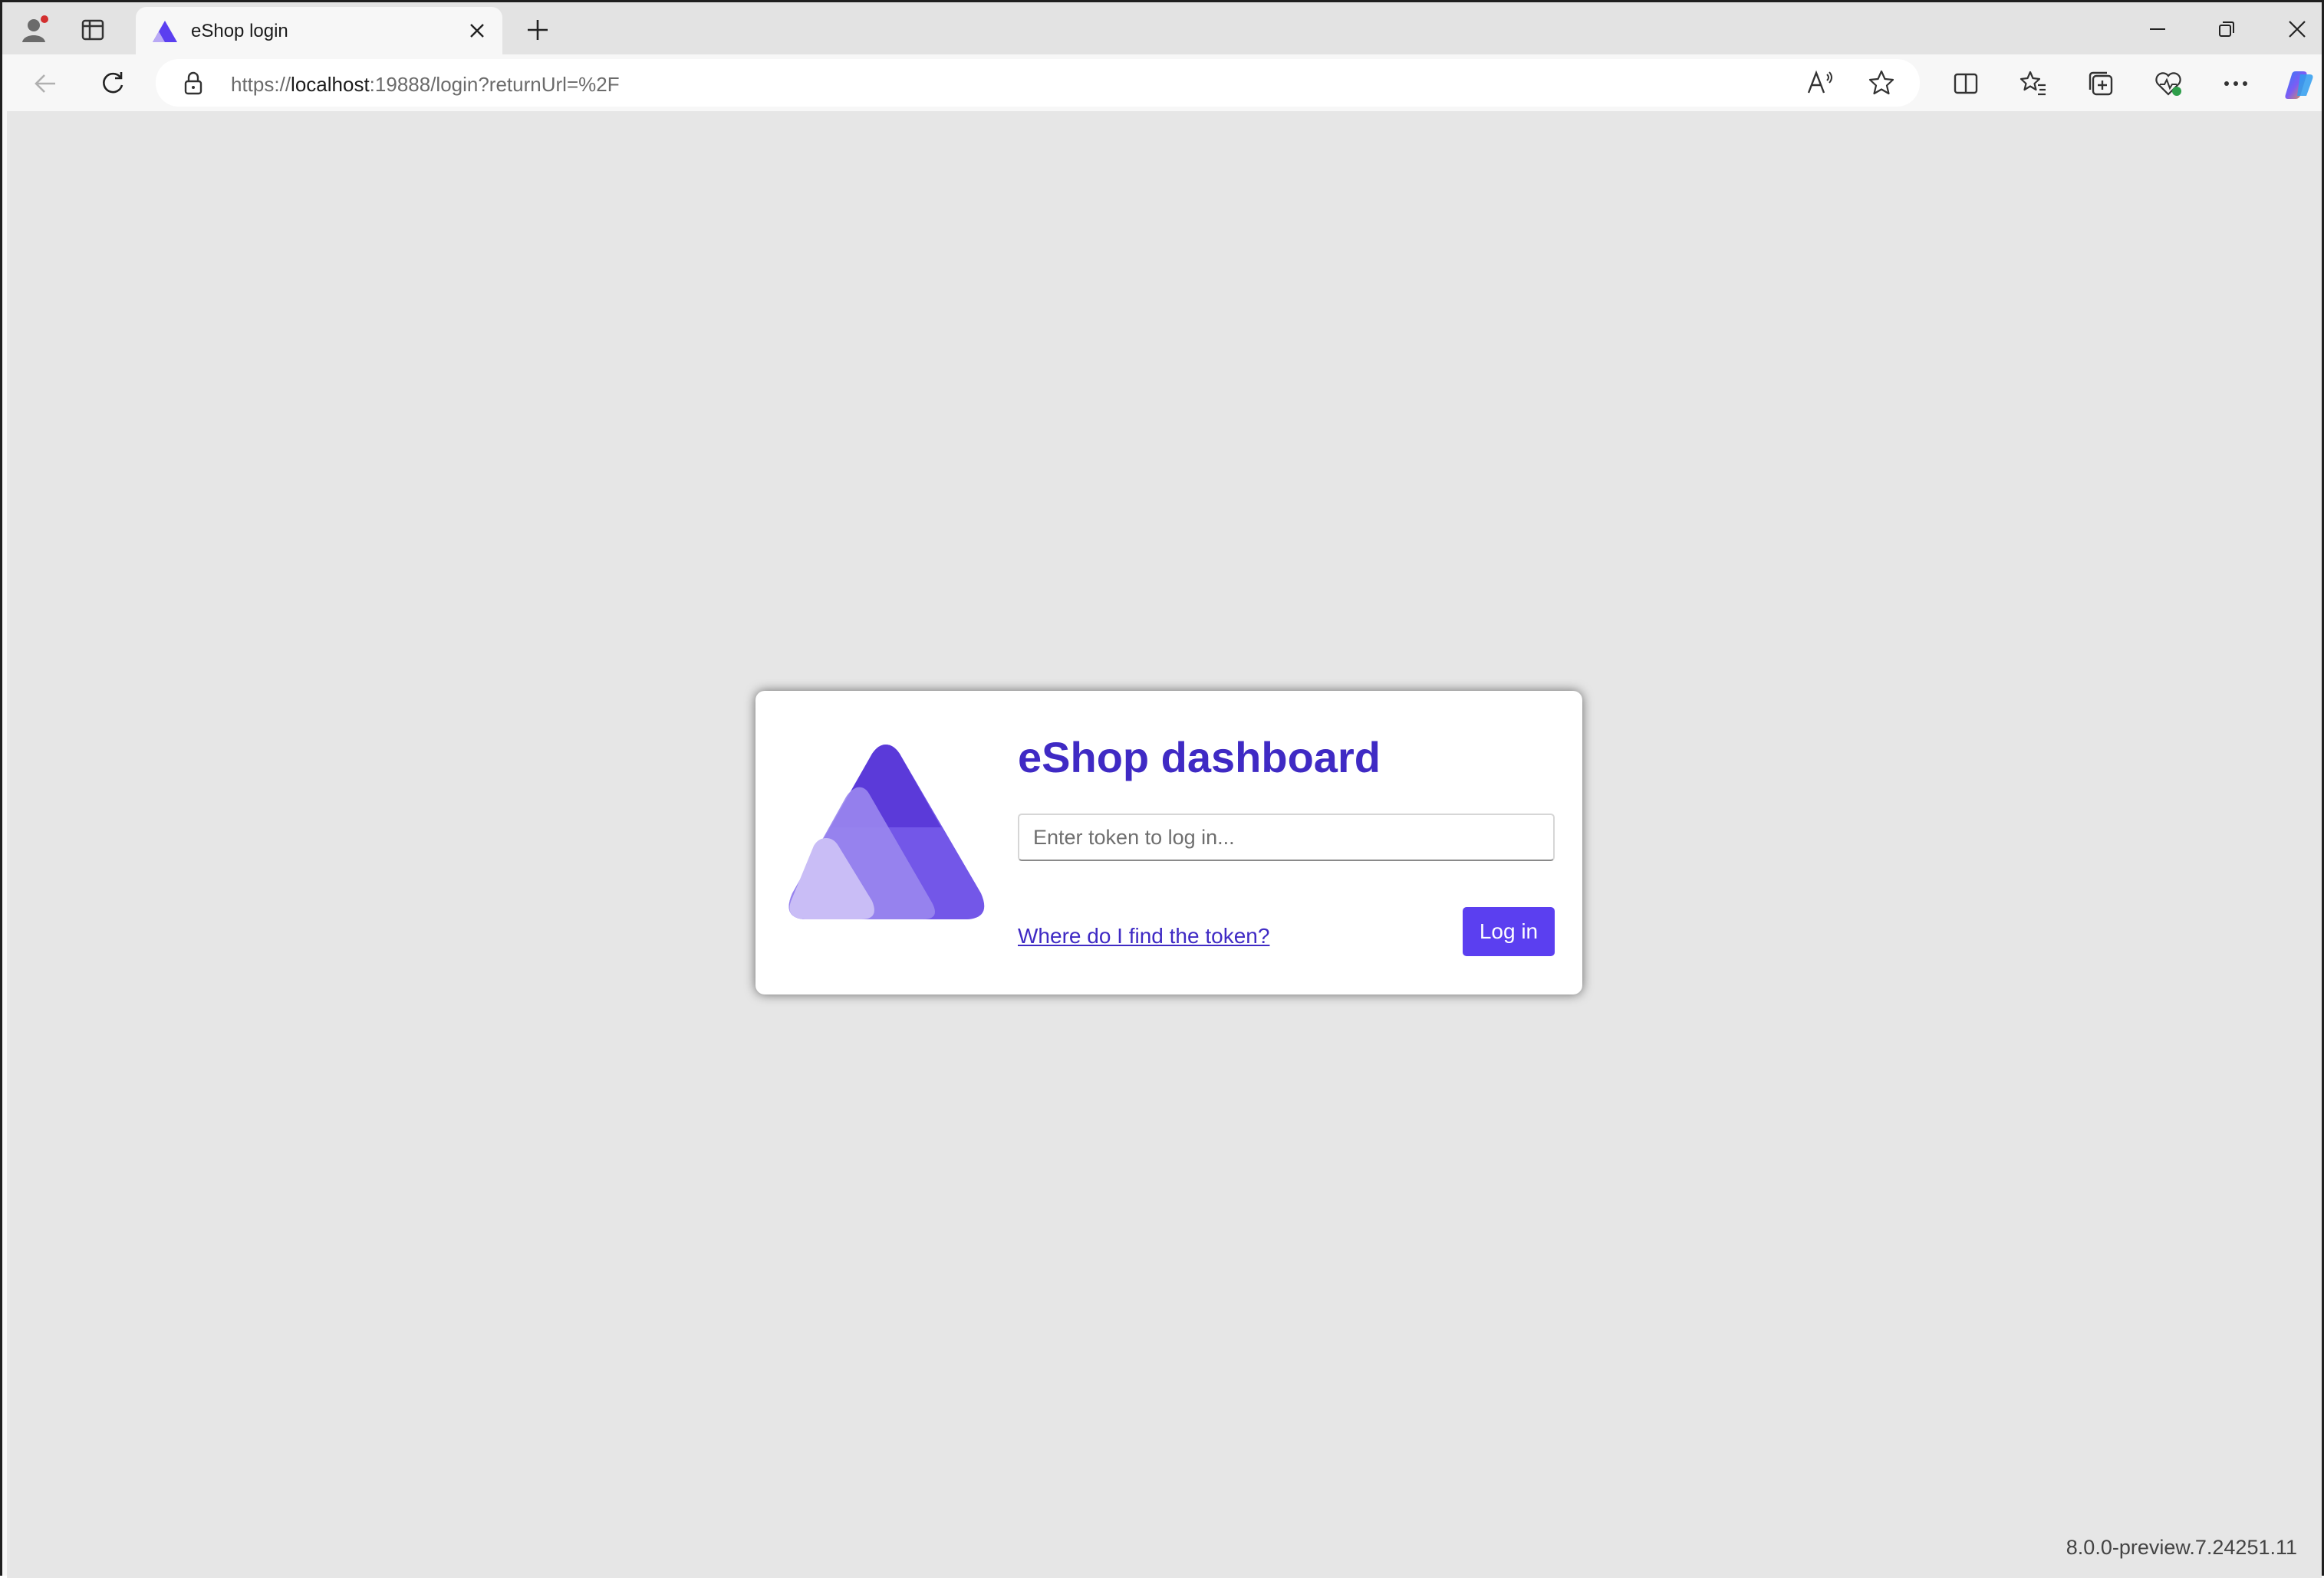 The width and height of the screenshot is (2324, 1578). Describe the element at coordinates (1199, 757) in the screenshot. I see `page-title: eShop dashboard` at that location.